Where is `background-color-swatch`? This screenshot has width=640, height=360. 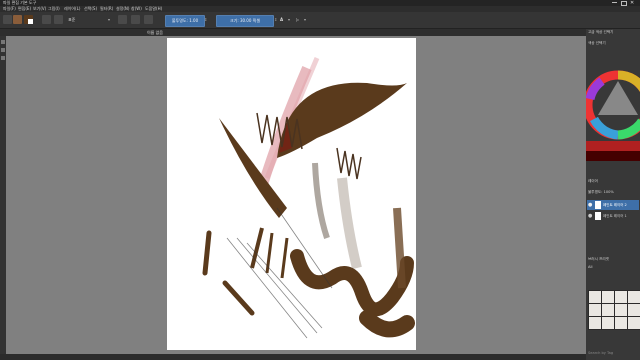 background-color-swatch is located at coordinates (30, 21).